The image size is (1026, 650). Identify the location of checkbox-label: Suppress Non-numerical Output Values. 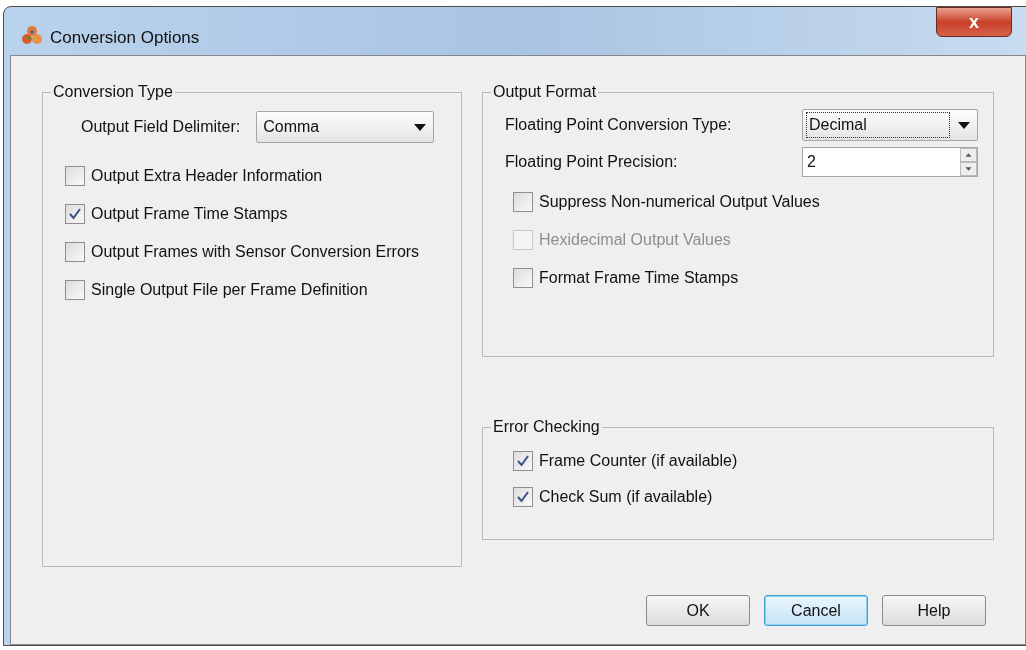
(679, 202).